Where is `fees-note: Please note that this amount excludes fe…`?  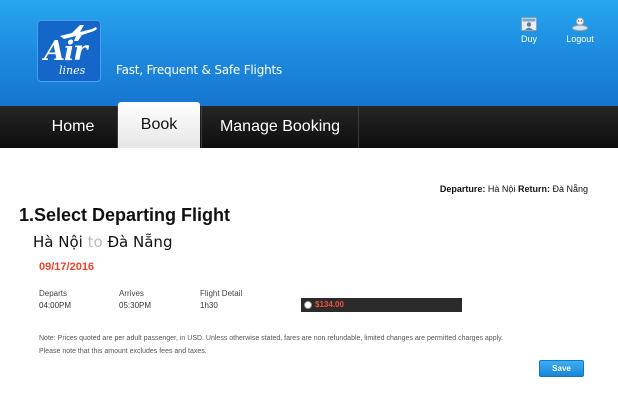
fees-note: Please note that this amount excludes fe… is located at coordinates (123, 351).